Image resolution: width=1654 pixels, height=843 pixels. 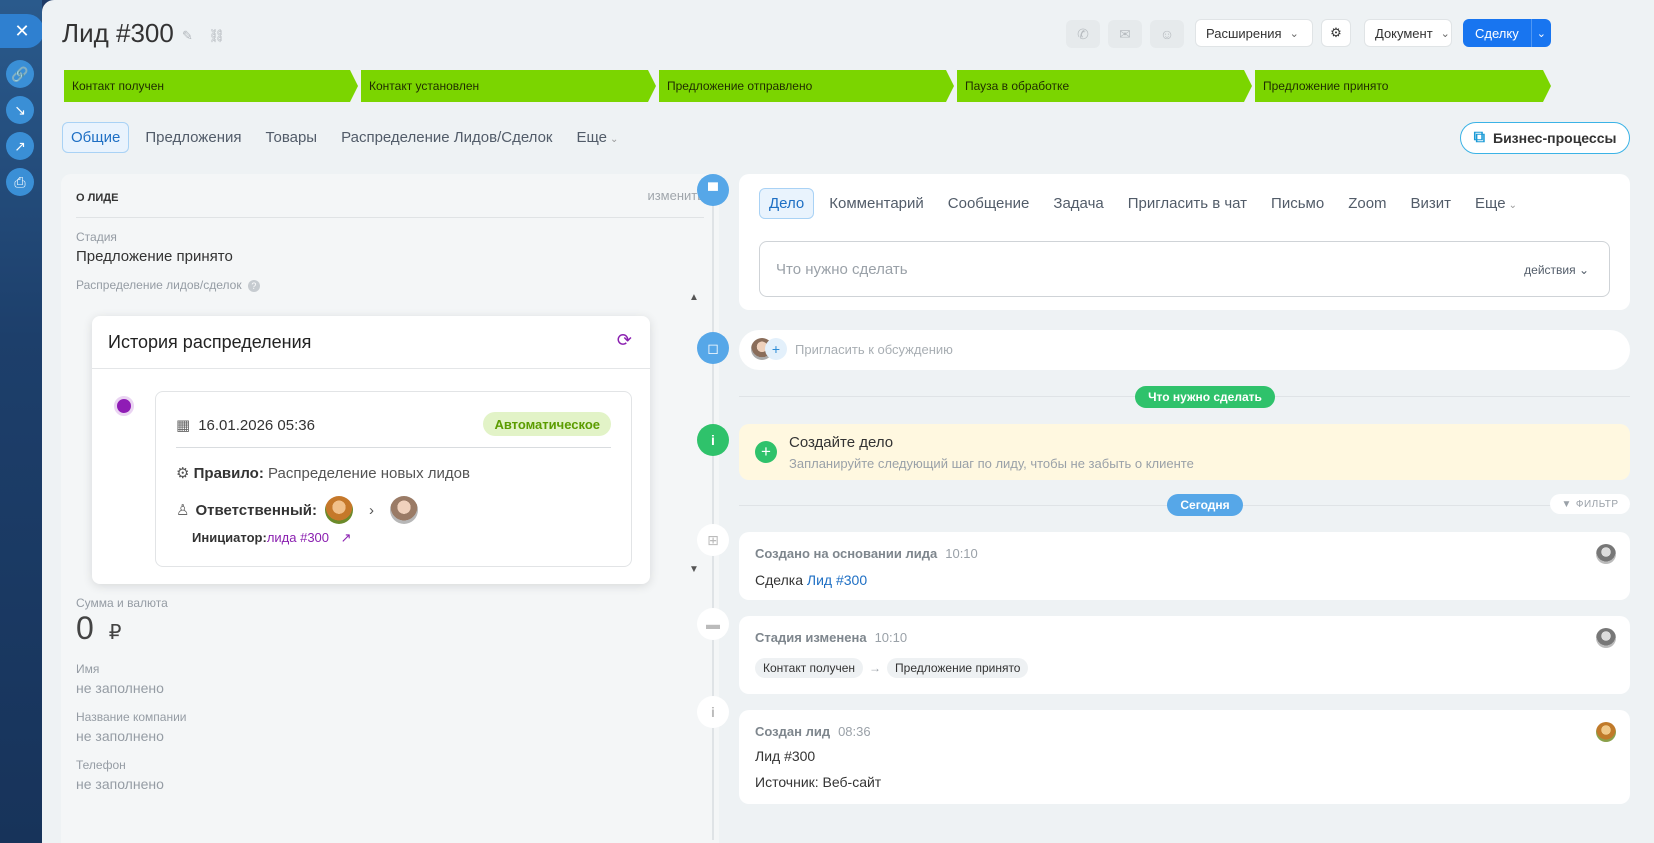 I want to click on stage-value: Предложение принято, so click(x=154, y=256).